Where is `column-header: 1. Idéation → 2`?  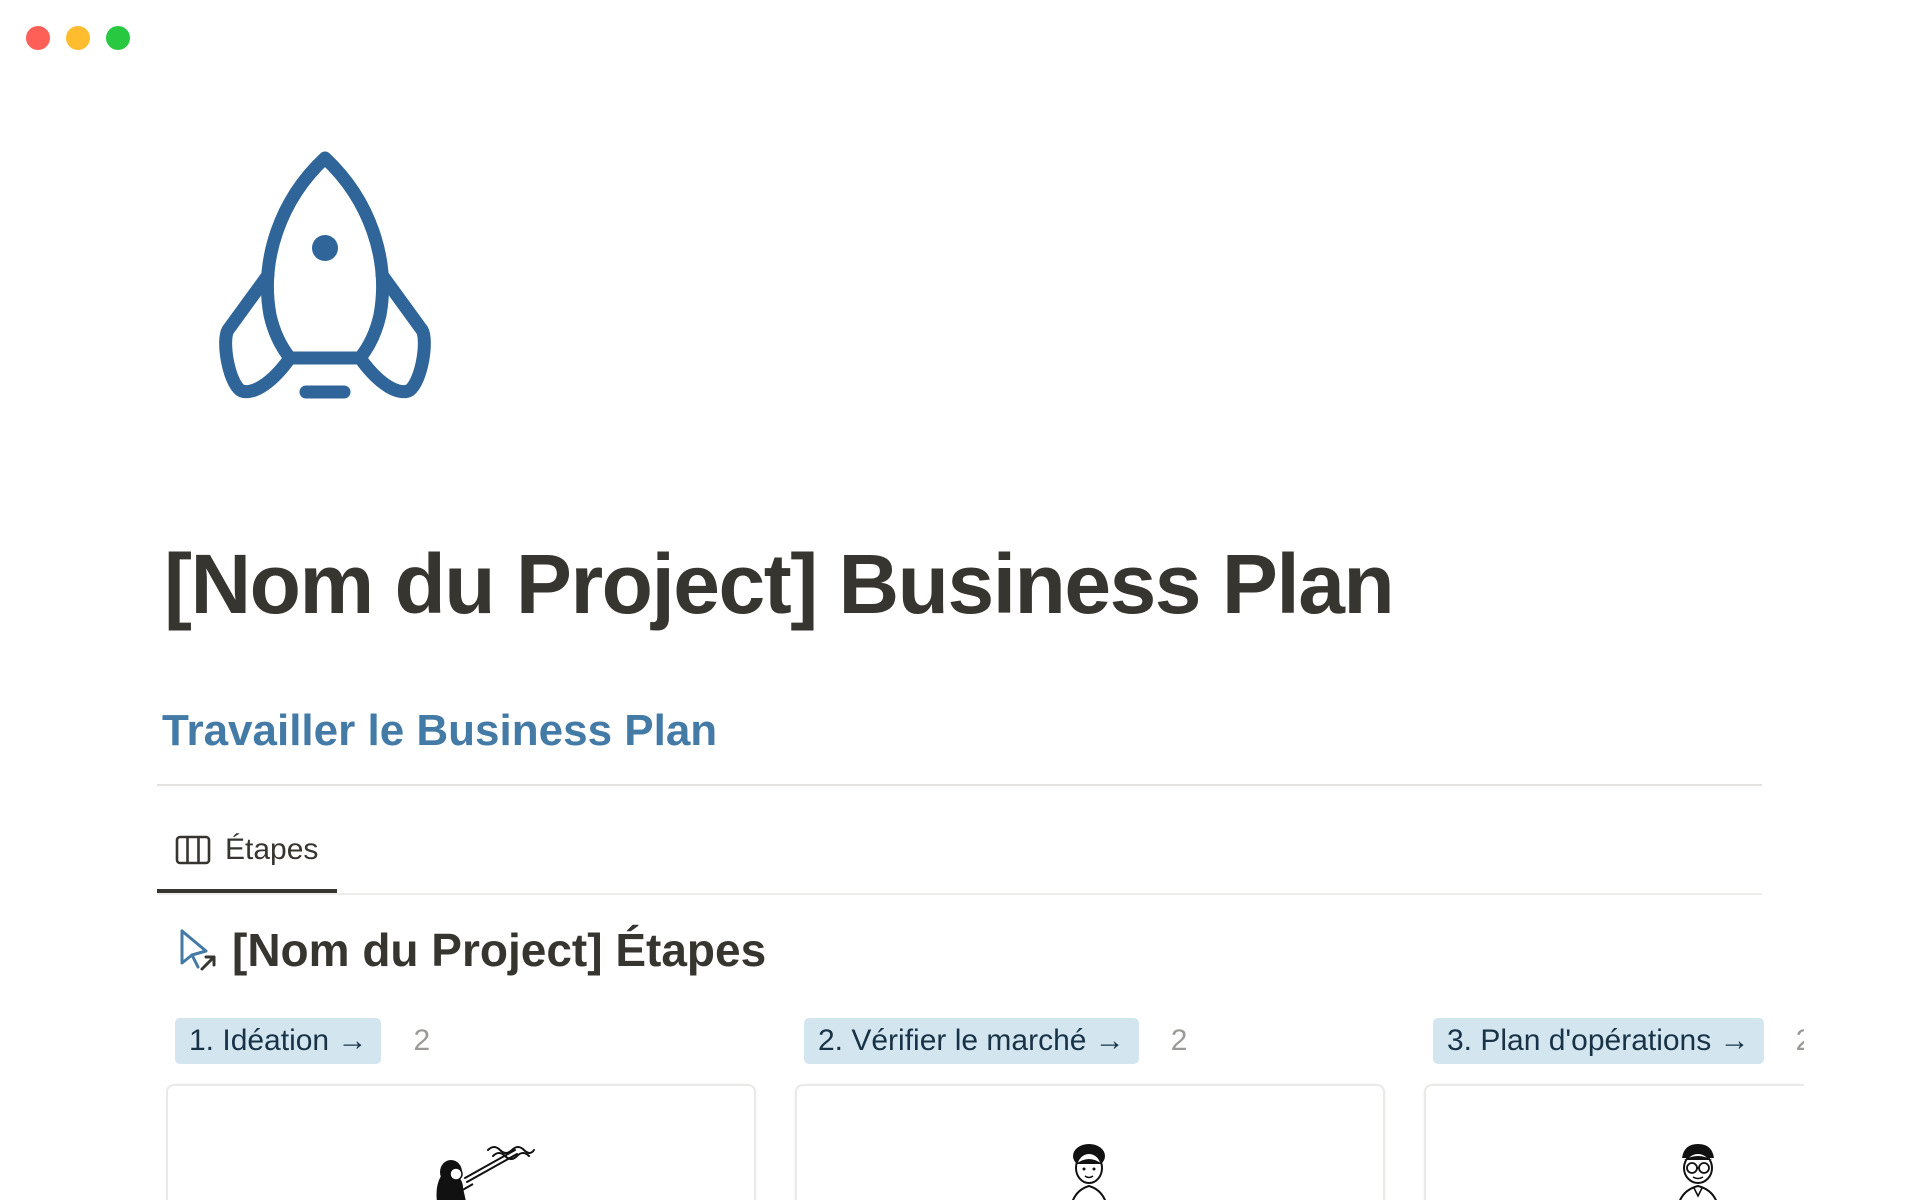 column-header: 1. Idéation → 2 is located at coordinates (461, 1041).